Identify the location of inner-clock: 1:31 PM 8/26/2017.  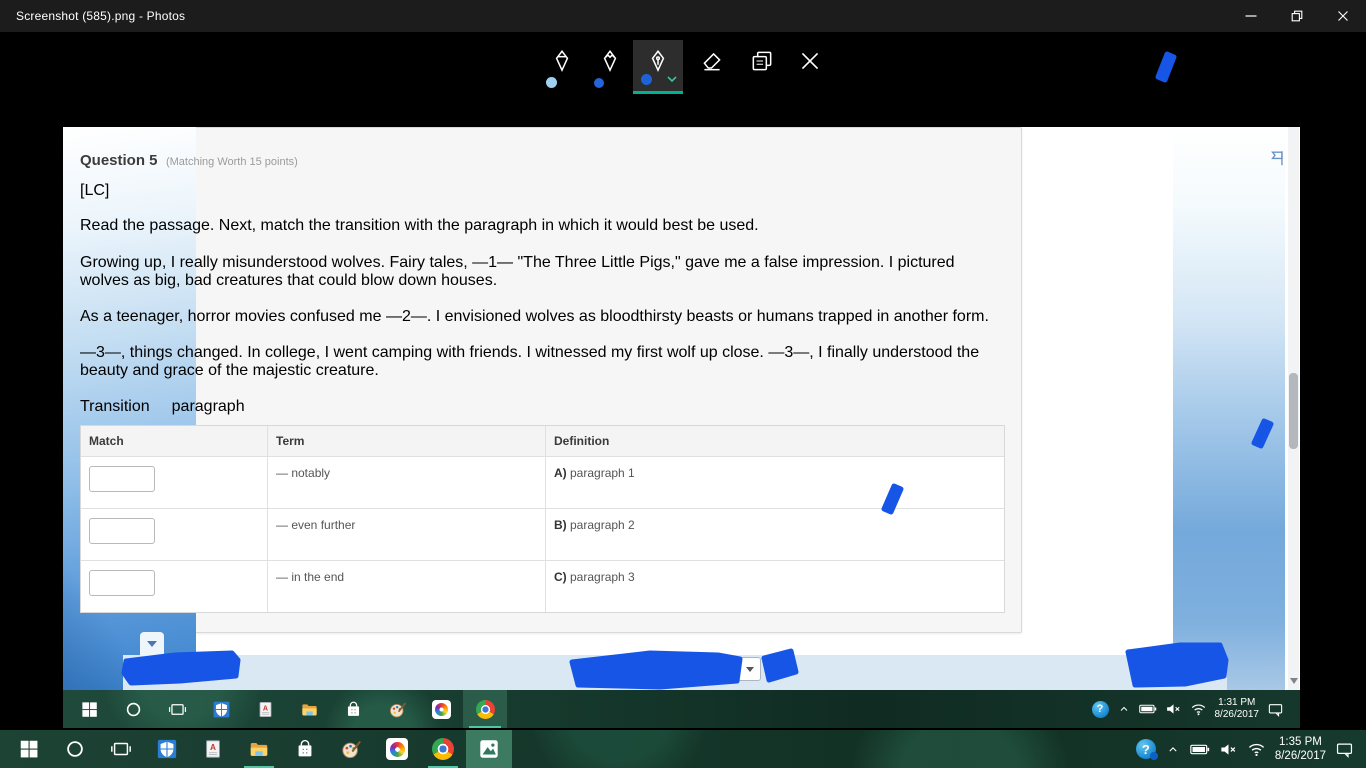
(1237, 709).